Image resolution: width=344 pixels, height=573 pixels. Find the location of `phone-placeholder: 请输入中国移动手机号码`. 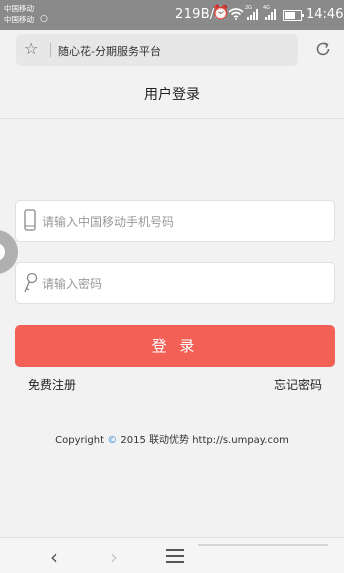

phone-placeholder: 请输入中国移动手机号码 is located at coordinates (108, 222).